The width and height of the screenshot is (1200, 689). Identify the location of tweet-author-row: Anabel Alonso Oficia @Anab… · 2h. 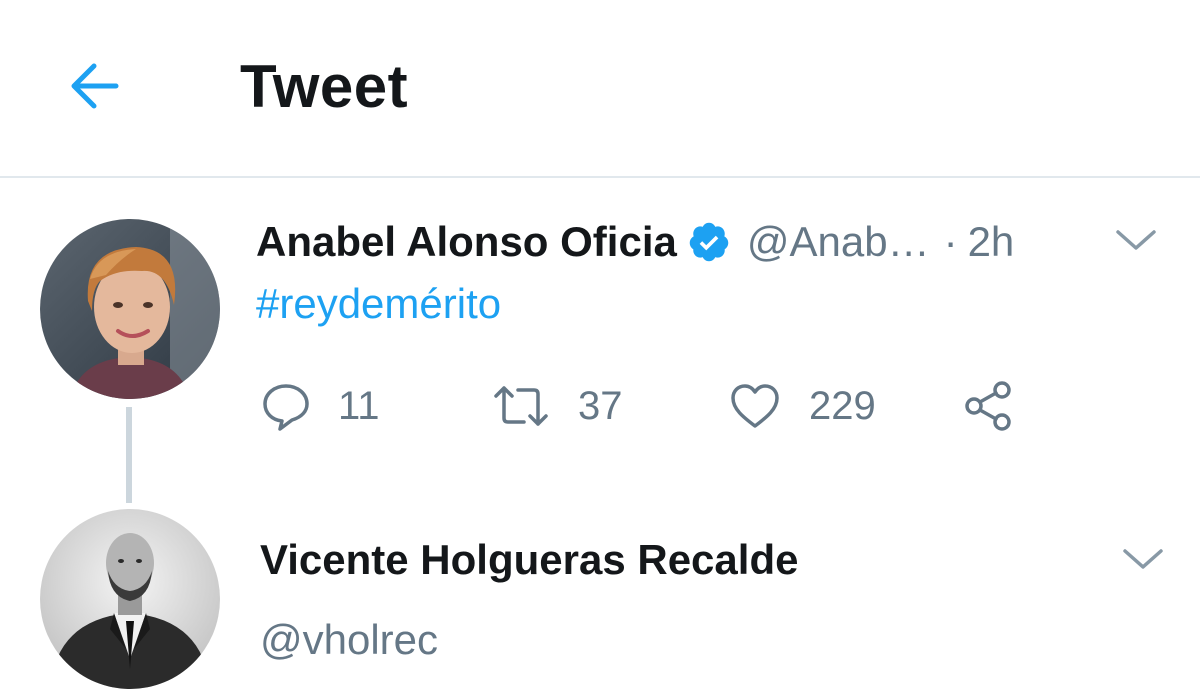
(635, 242).